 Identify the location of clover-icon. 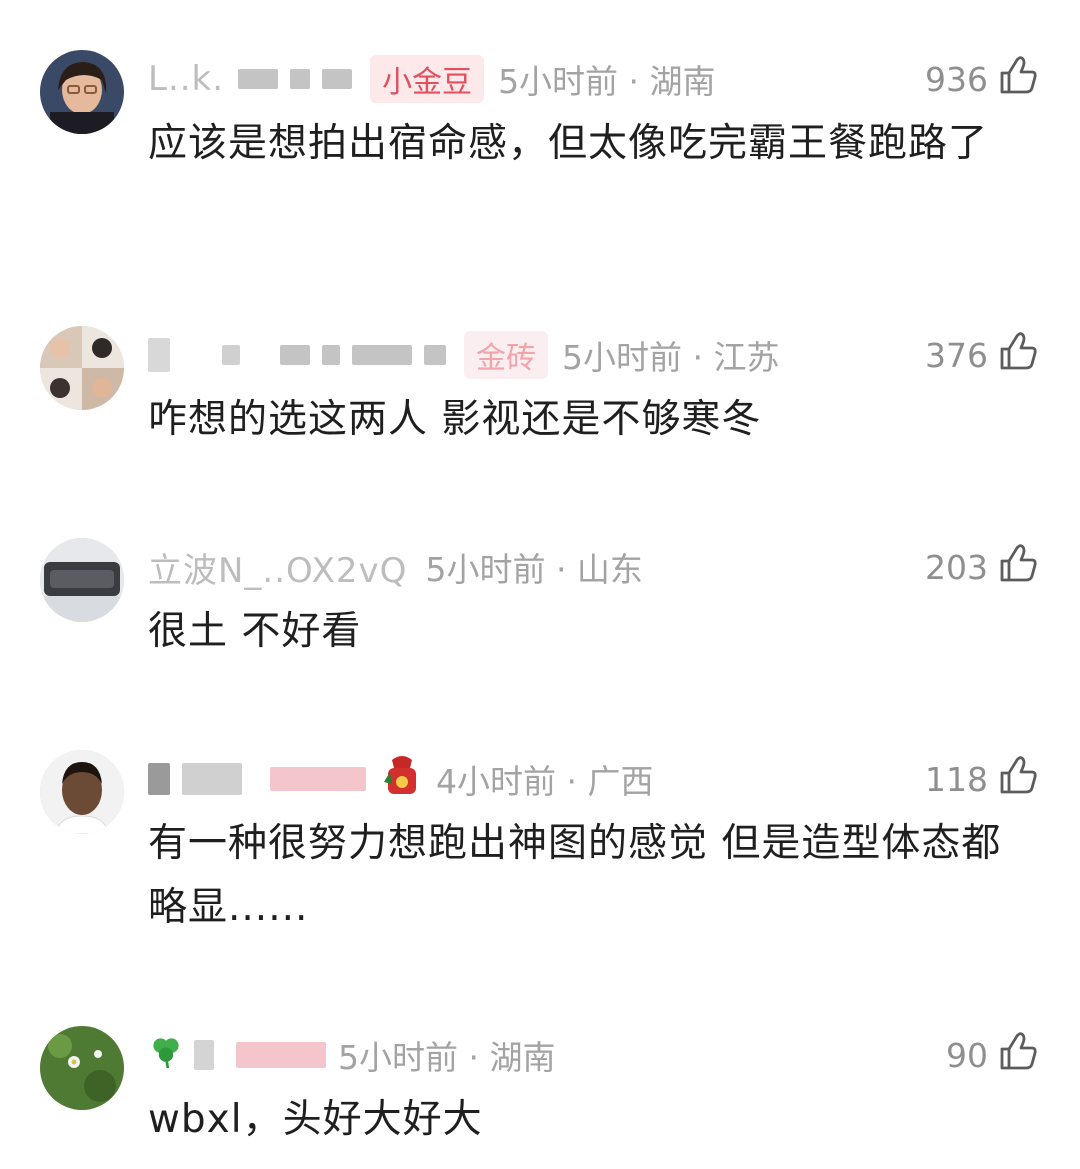
(166, 1055).